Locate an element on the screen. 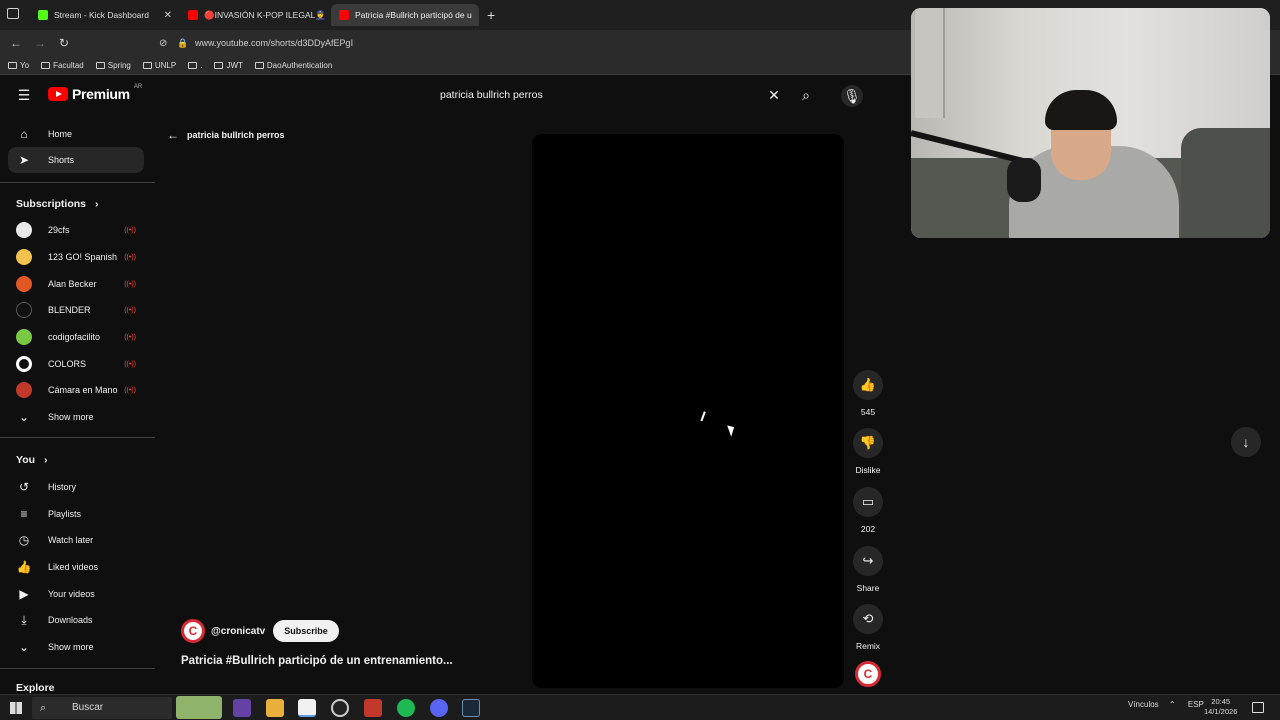 Image resolution: width=1280 pixels, height=720 pixels. tray-links-label: Vínculos is located at coordinates (1143, 704).